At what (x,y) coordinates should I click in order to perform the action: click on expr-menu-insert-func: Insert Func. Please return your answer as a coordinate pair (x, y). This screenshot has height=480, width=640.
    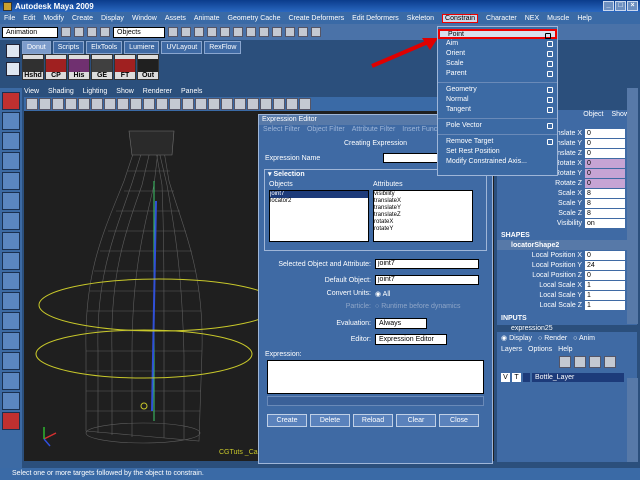
    Looking at the image, I should click on (419, 130).